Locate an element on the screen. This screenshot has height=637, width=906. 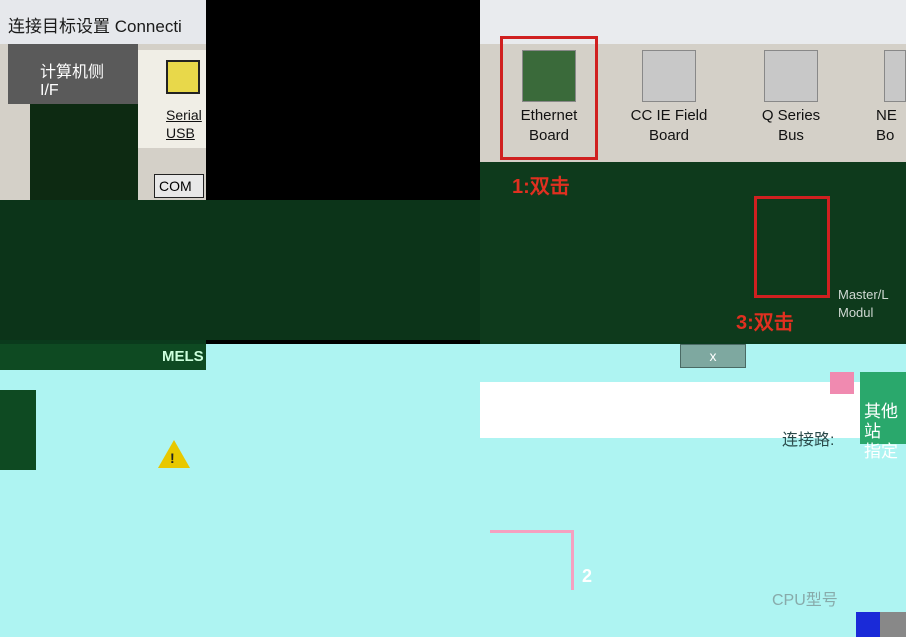
master-module-label: Master/L Modul is located at coordinates (863, 304).